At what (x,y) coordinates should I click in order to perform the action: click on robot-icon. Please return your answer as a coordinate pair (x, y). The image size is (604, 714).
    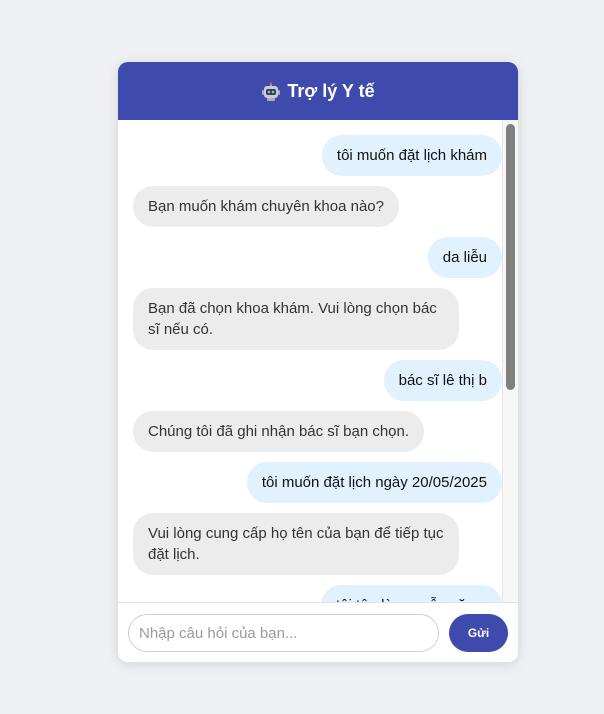
    Looking at the image, I should click on (271, 92).